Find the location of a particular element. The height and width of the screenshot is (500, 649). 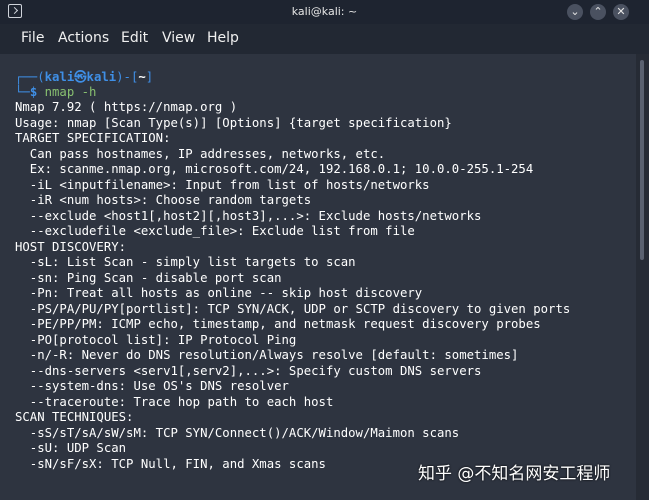

menu-actions: Actions is located at coordinates (83, 38).